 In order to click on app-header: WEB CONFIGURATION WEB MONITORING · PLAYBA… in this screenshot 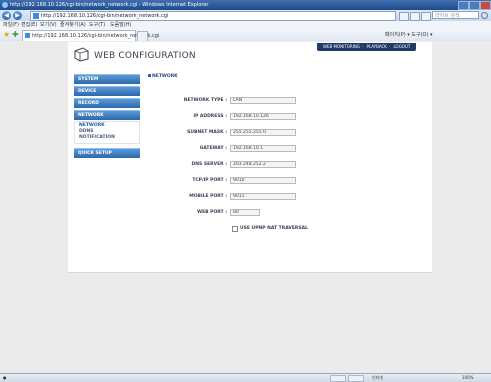, I will do `click(250, 57)`.